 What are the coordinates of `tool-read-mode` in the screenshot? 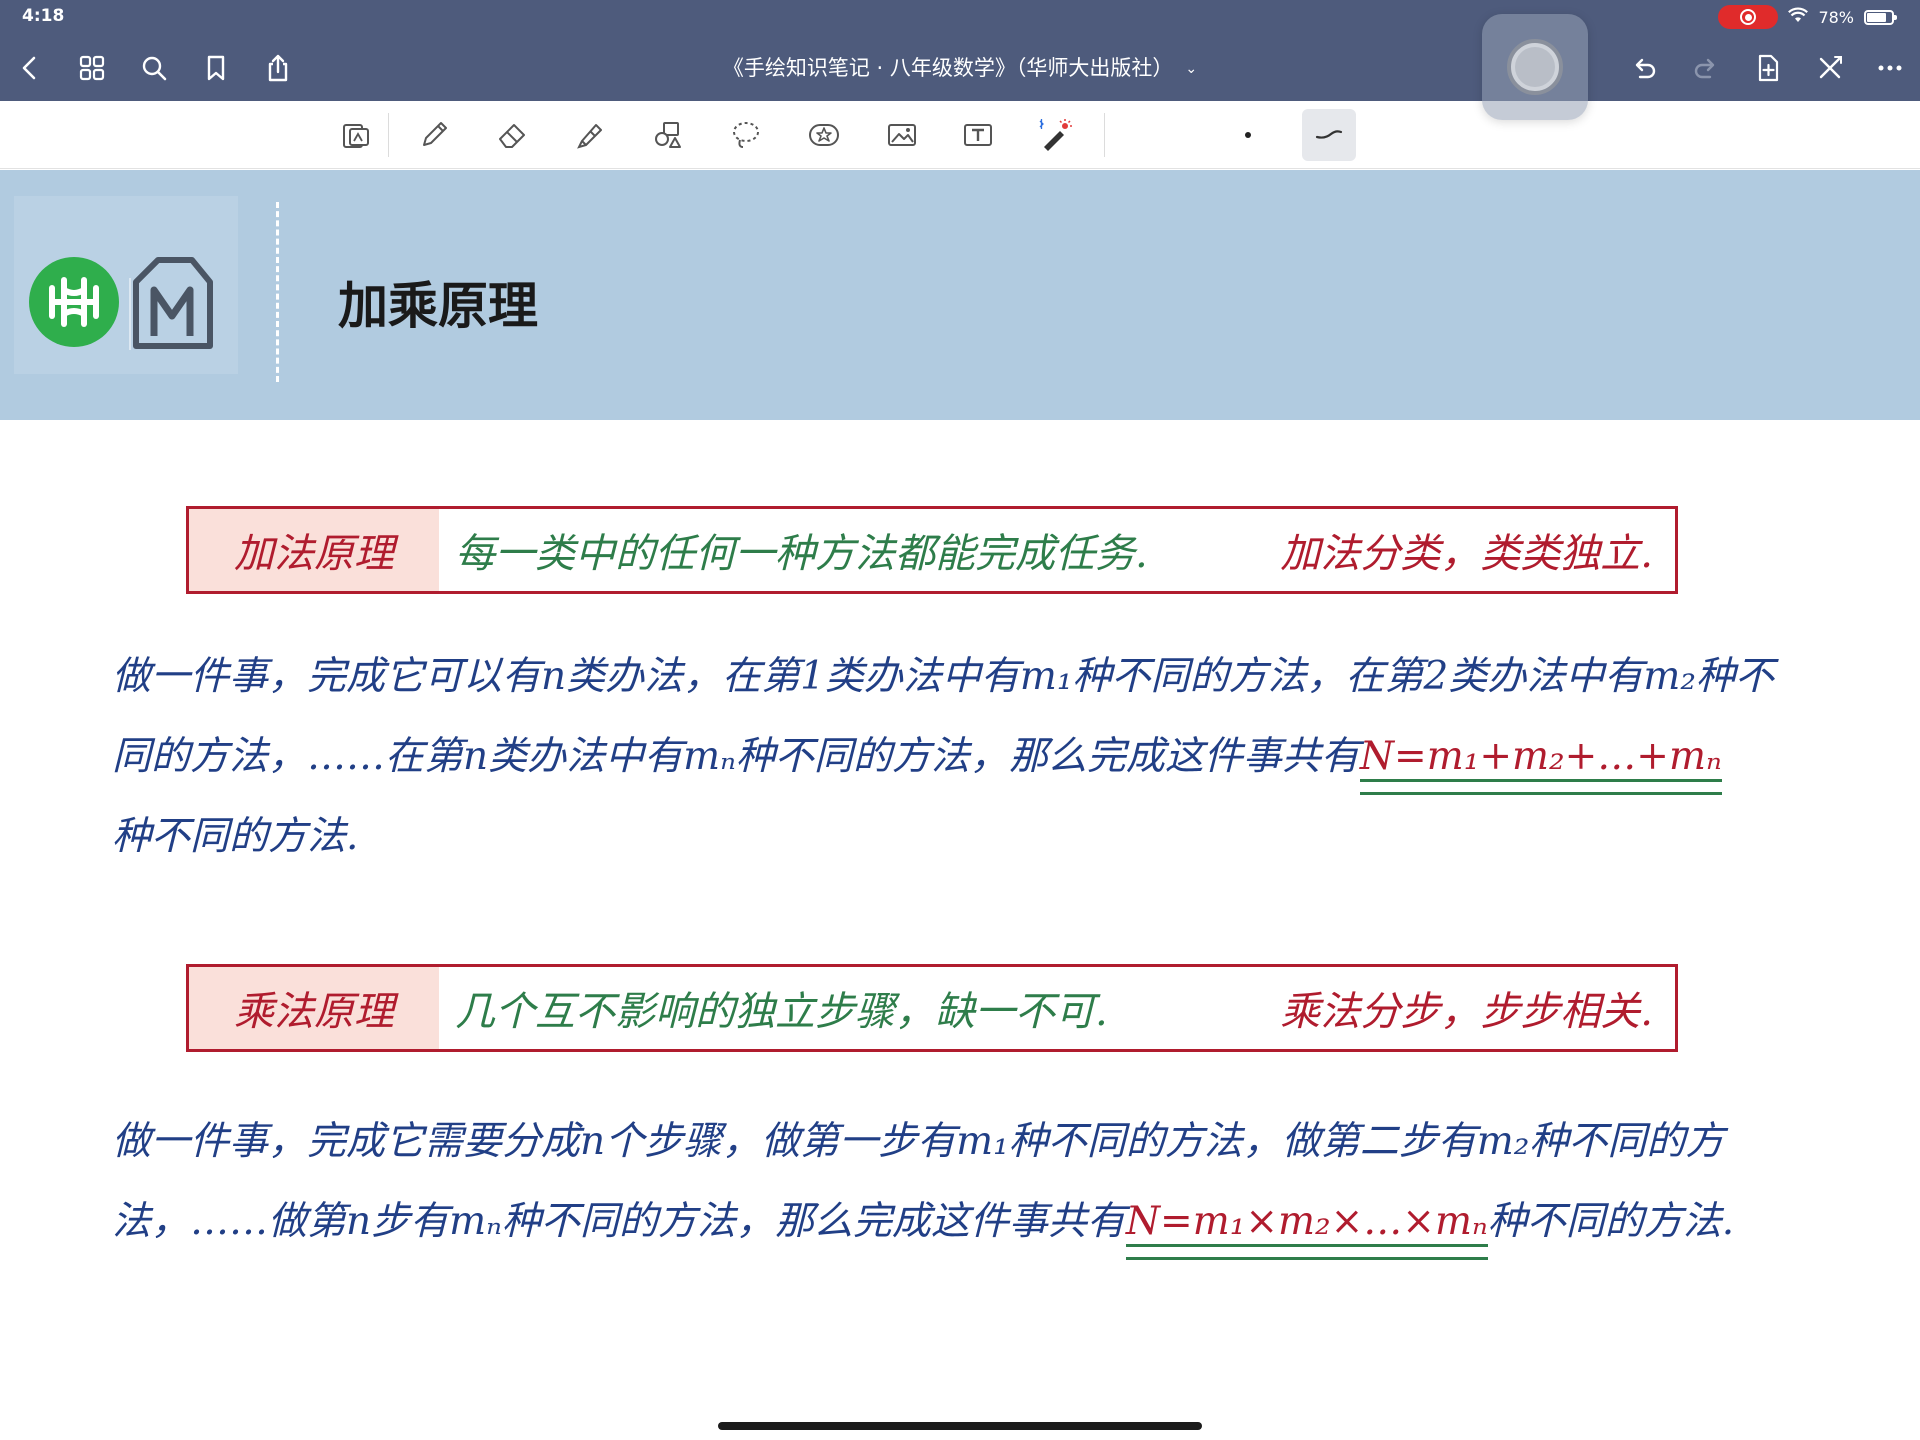 It's located at (356, 135).